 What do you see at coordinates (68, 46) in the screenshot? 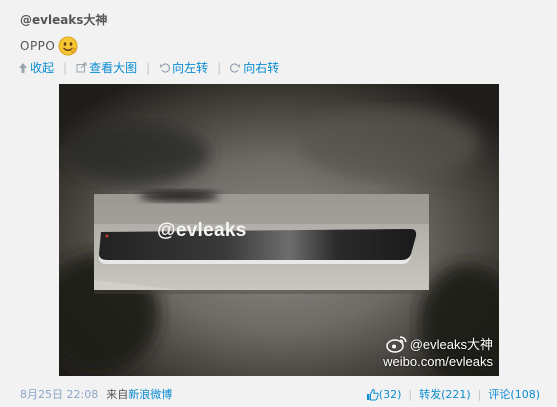
I see `grin-emoji-icon` at bounding box center [68, 46].